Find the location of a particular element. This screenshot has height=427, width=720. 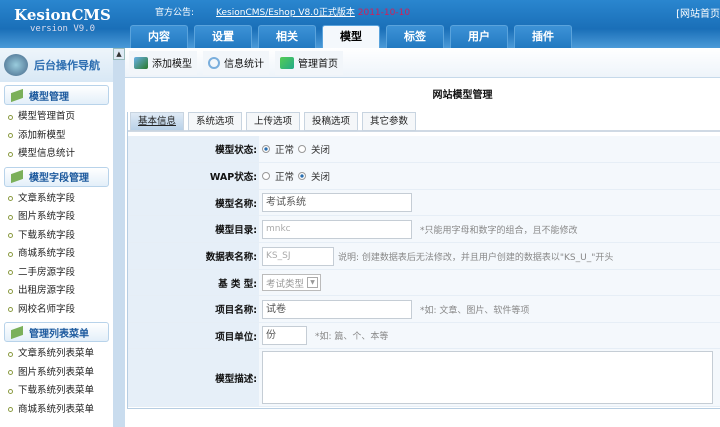

gear-icon is located at coordinates (214, 62).